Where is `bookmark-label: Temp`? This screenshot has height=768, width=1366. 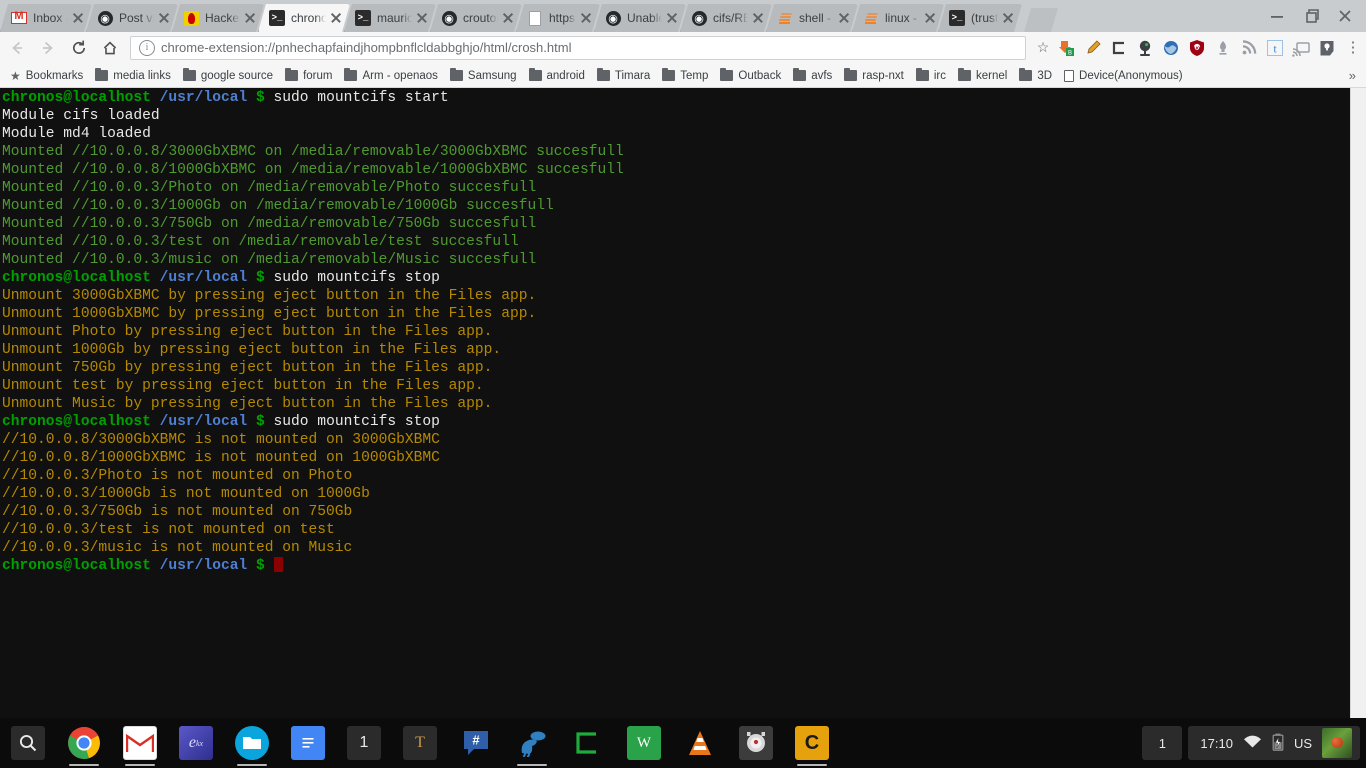
bookmark-label: Temp is located at coordinates (694, 75).